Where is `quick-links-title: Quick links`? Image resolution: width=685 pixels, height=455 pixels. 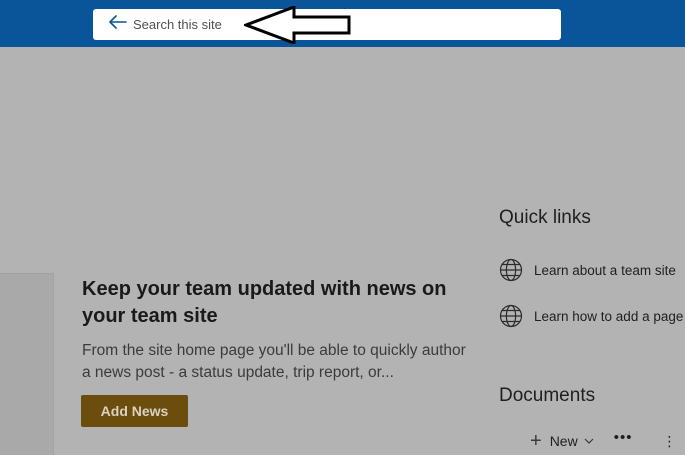 quick-links-title: Quick links is located at coordinates (545, 217).